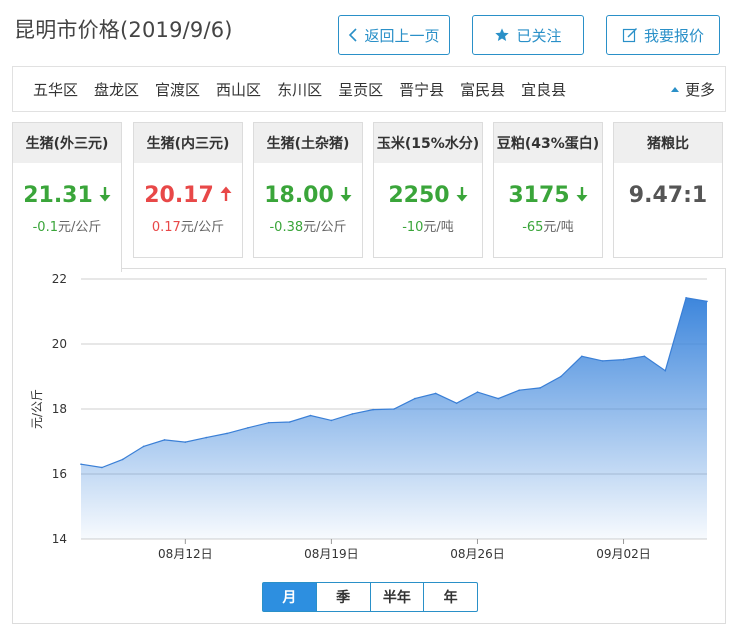 The height and width of the screenshot is (632, 738). I want to click on card-price-value: 9.47:1, so click(668, 195).